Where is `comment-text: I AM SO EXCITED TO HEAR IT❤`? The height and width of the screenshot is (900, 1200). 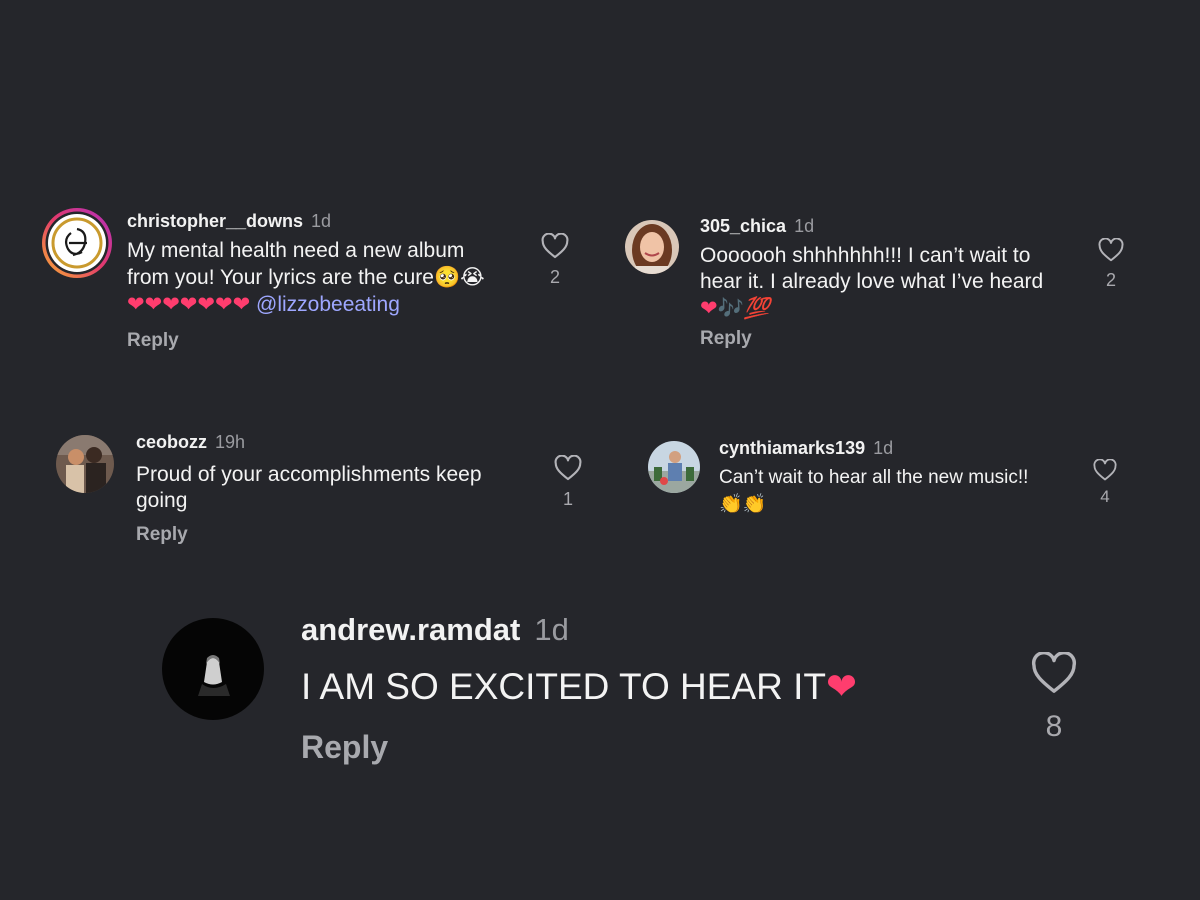
comment-text: I AM SO EXCITED TO HEAR IT❤ is located at coordinates (651, 687).